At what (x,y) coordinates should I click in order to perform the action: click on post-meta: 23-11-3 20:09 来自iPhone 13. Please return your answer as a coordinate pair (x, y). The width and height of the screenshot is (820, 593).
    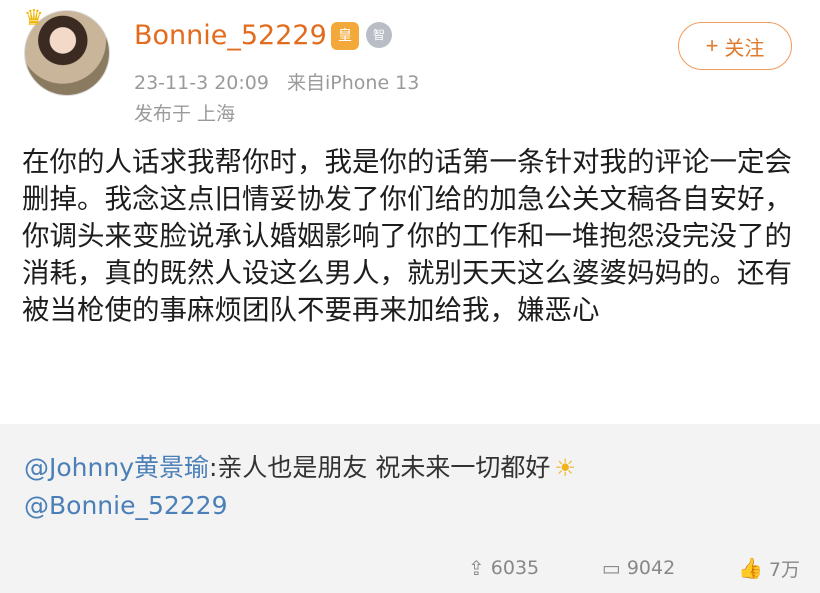
    Looking at the image, I should click on (276, 81).